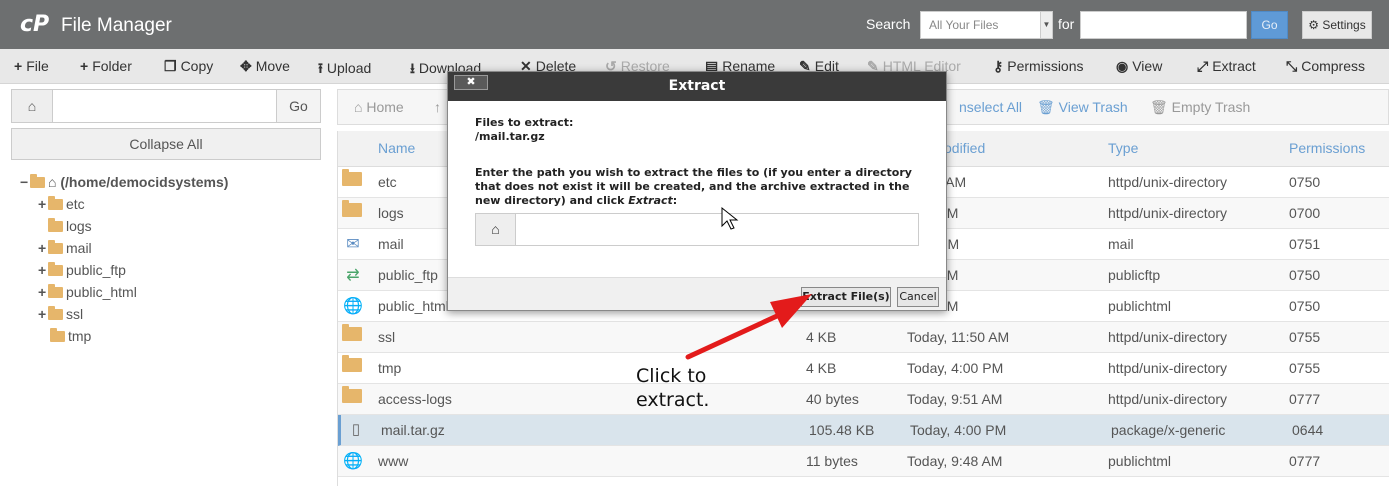  I want to click on annotation-line-1: Click to, so click(671, 376).